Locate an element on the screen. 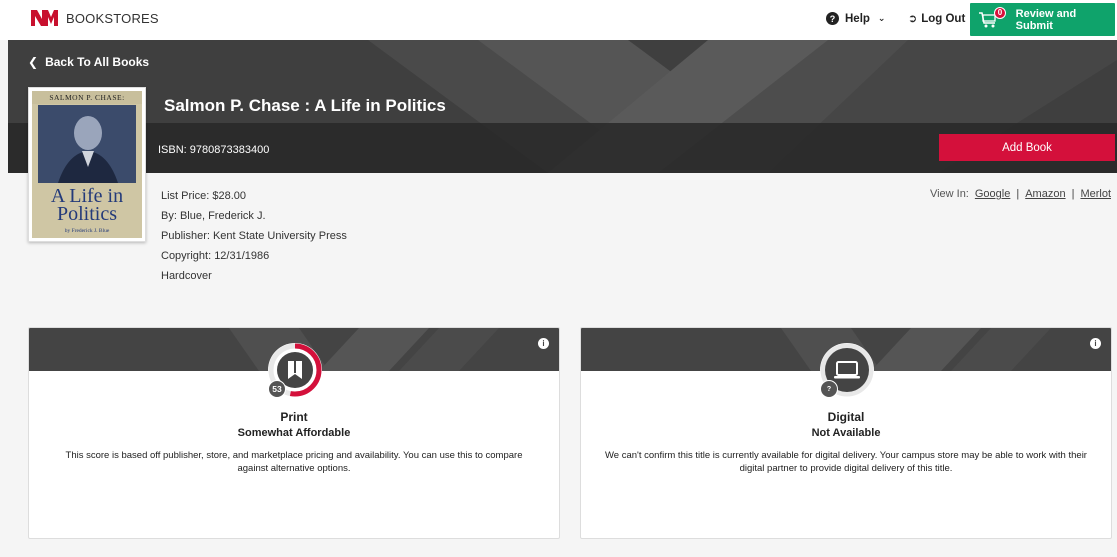  unm-logo-icon is located at coordinates (44, 18).